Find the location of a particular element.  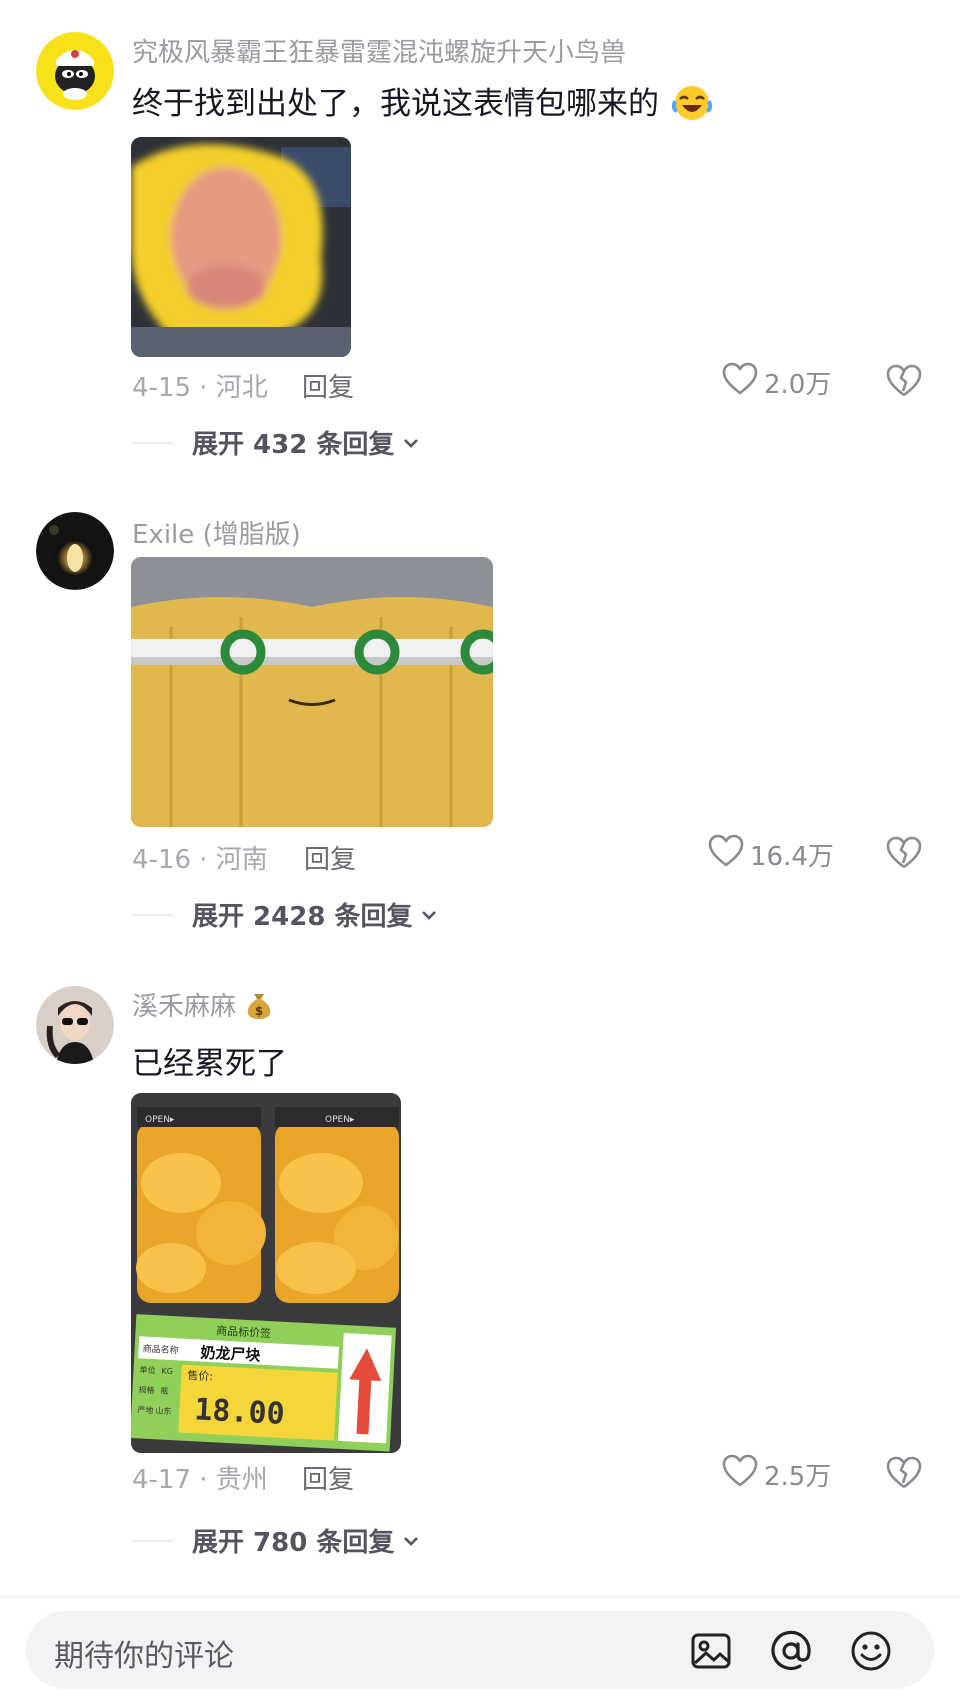

like-count: 2.0万 is located at coordinates (798, 385).